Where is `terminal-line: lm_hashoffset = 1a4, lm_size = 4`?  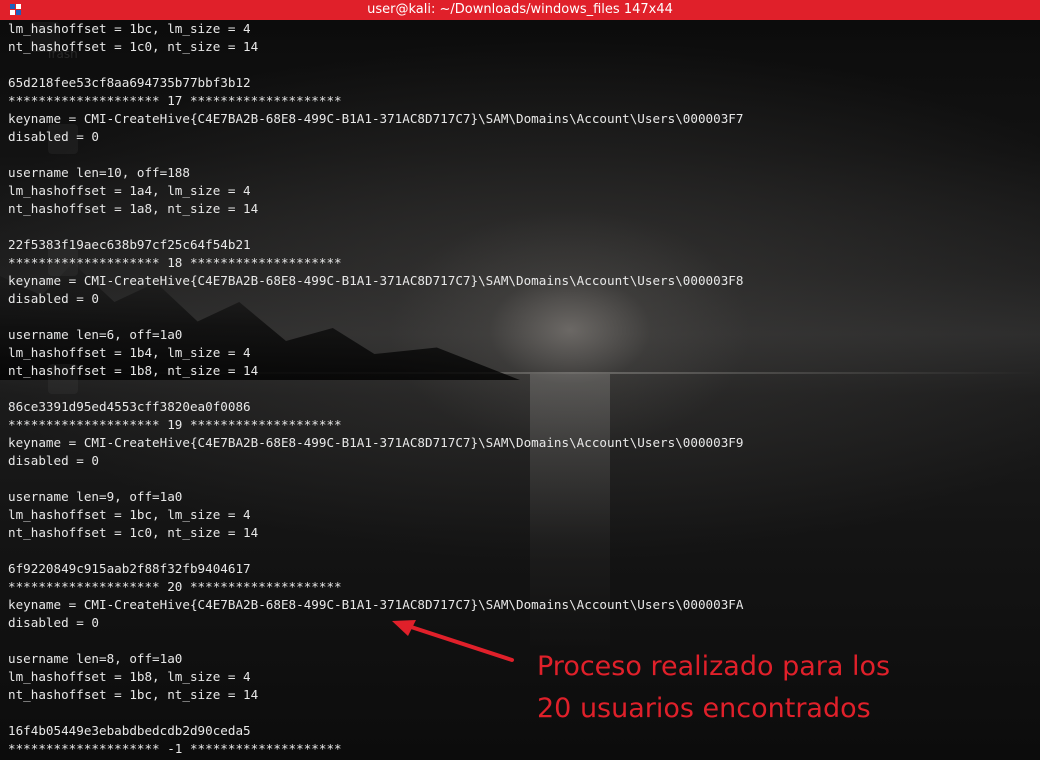 terminal-line: lm_hashoffset = 1a4, lm_size = 4 is located at coordinates (129, 190).